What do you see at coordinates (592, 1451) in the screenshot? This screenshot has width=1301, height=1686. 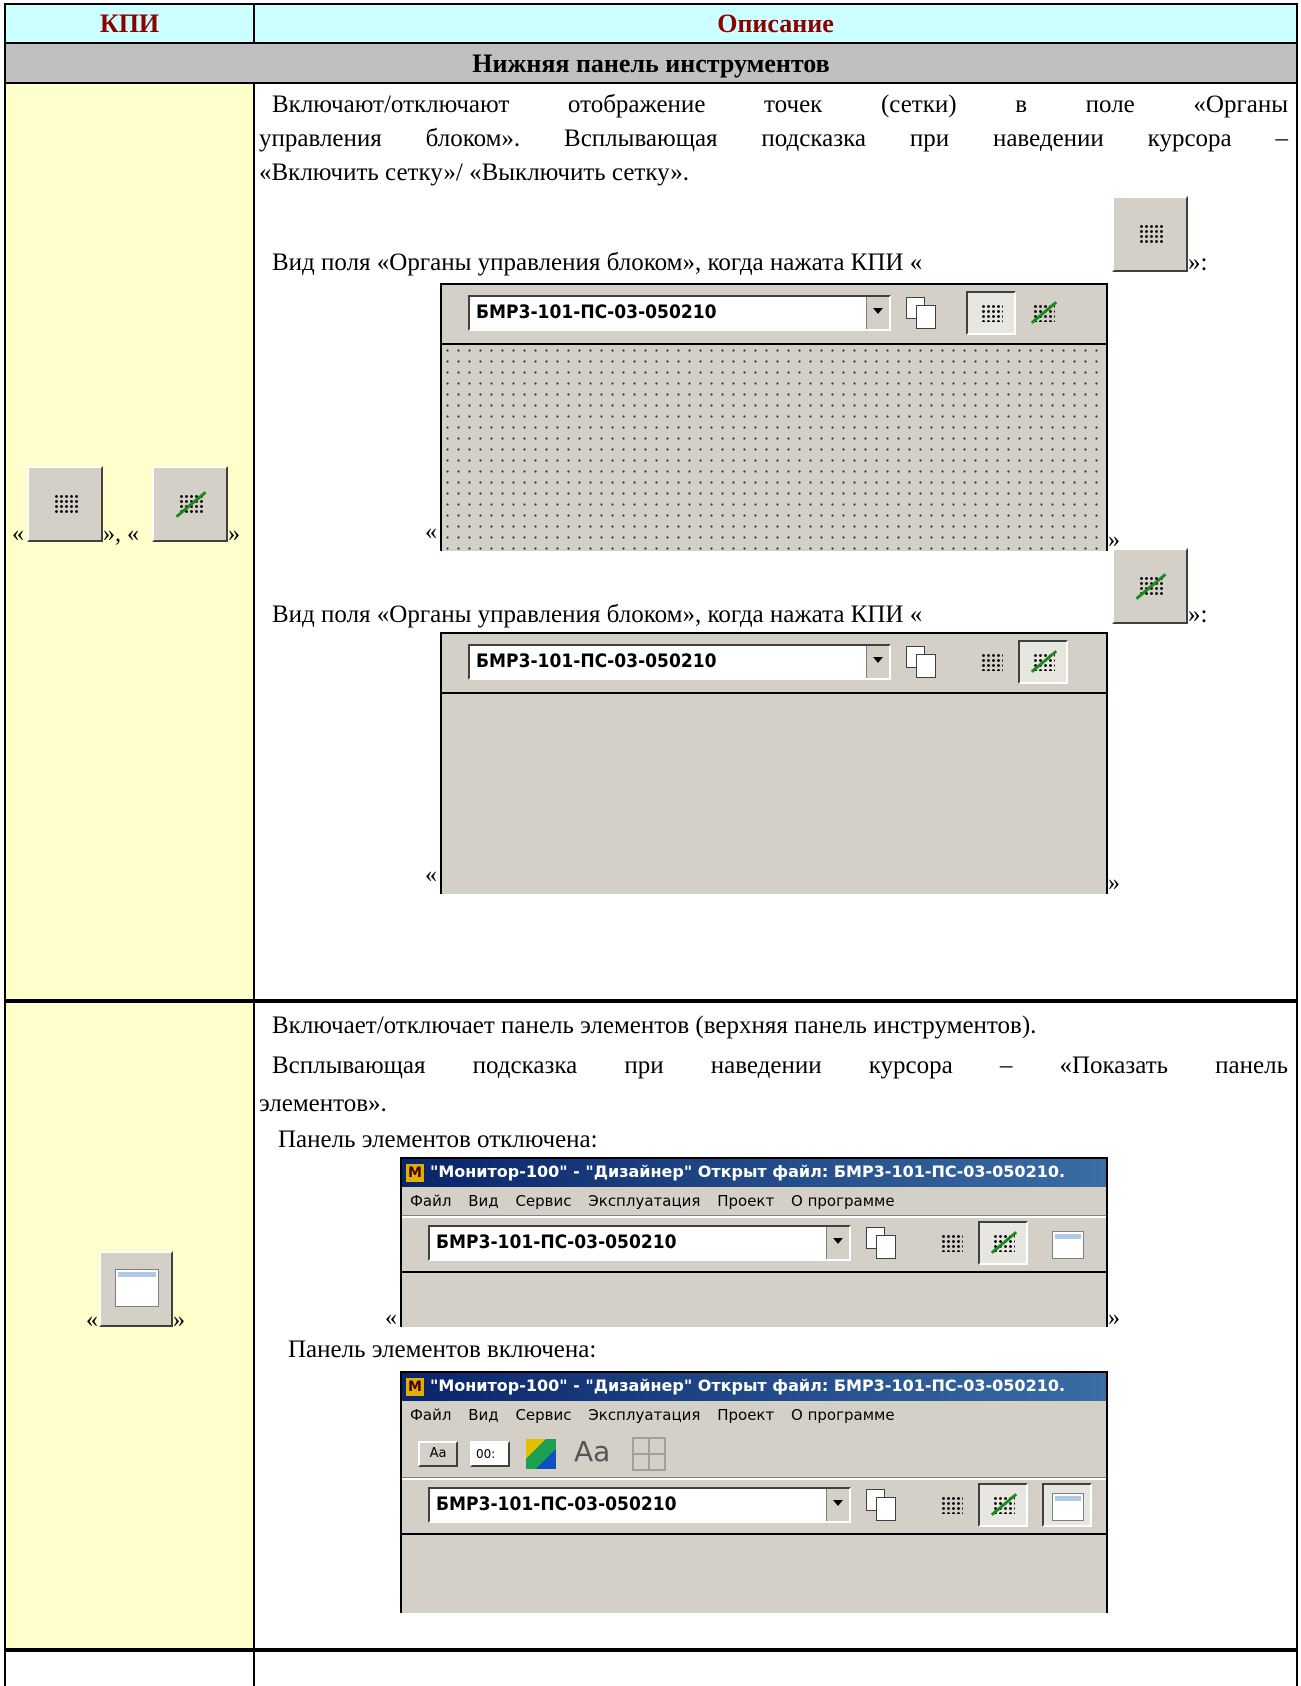 I see `text-tool: Aa` at bounding box center [592, 1451].